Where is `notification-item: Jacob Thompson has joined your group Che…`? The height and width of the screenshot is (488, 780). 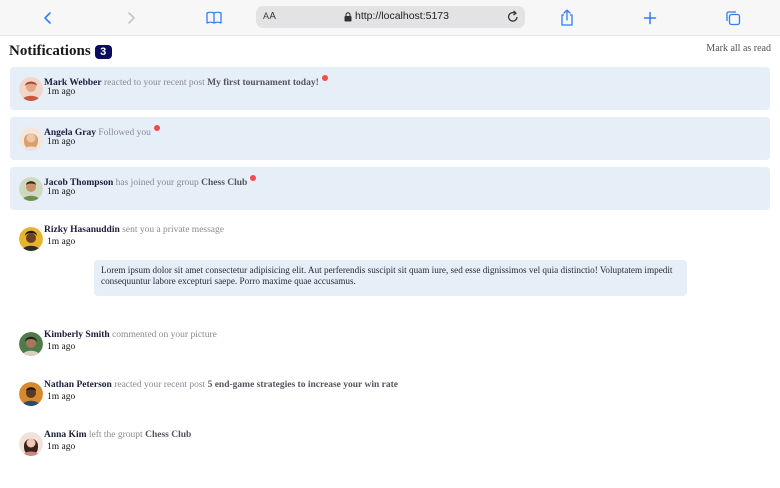
notification-item: Jacob Thompson has joined your group Che… is located at coordinates (390, 188).